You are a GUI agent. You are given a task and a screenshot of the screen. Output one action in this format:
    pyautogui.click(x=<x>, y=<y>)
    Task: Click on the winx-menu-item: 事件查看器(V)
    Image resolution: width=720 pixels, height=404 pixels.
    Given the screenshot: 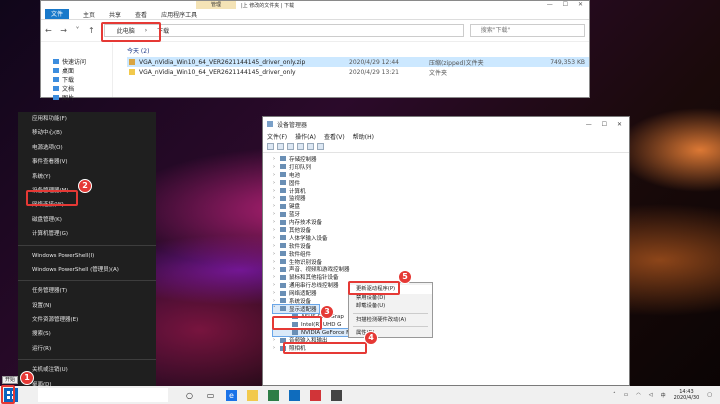 What is the action you would take?
    pyautogui.click(x=87, y=162)
    